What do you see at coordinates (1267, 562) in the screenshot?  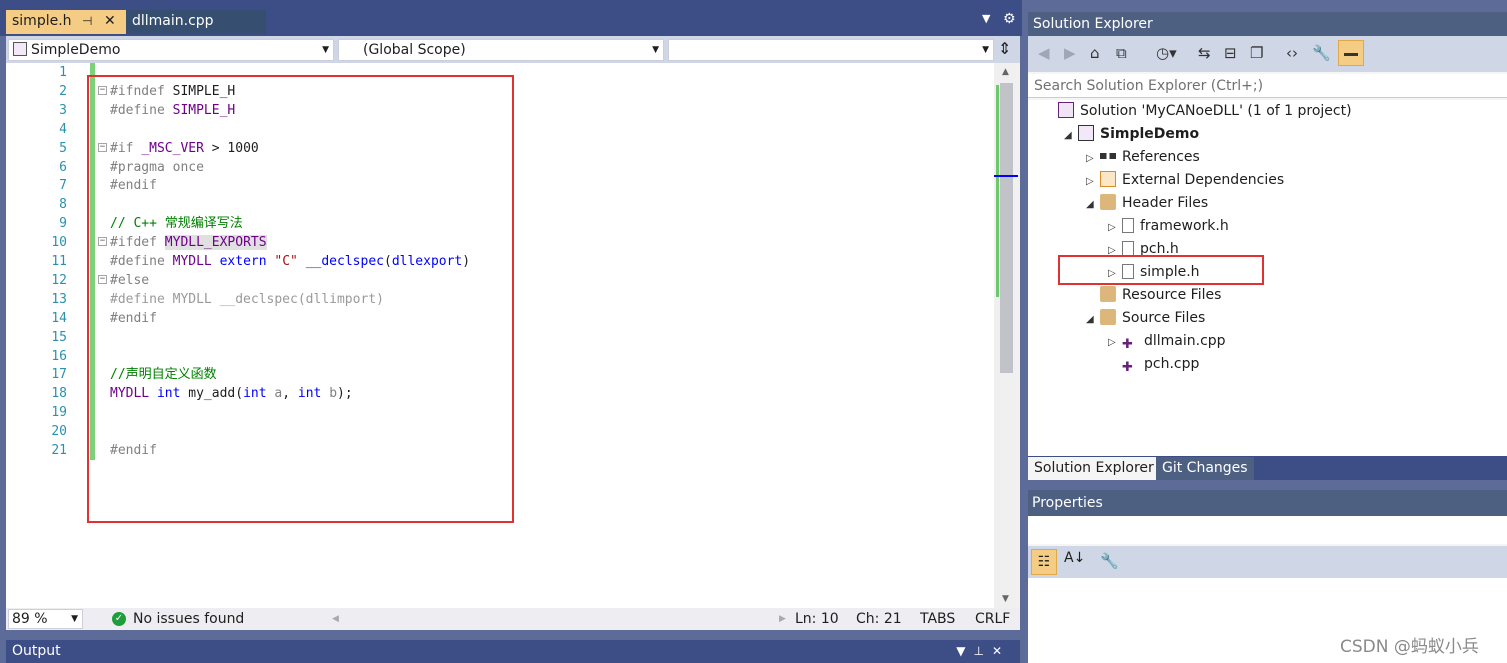 I see `properties-toolbar: ☷ A↓ 🔧` at bounding box center [1267, 562].